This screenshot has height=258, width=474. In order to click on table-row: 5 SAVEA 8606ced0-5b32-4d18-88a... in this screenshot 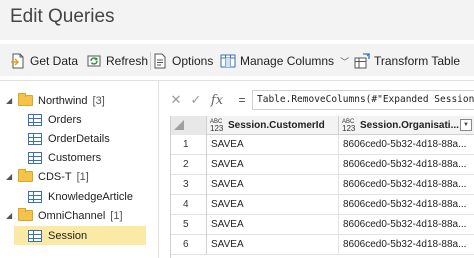, I will do `click(322, 225)`.